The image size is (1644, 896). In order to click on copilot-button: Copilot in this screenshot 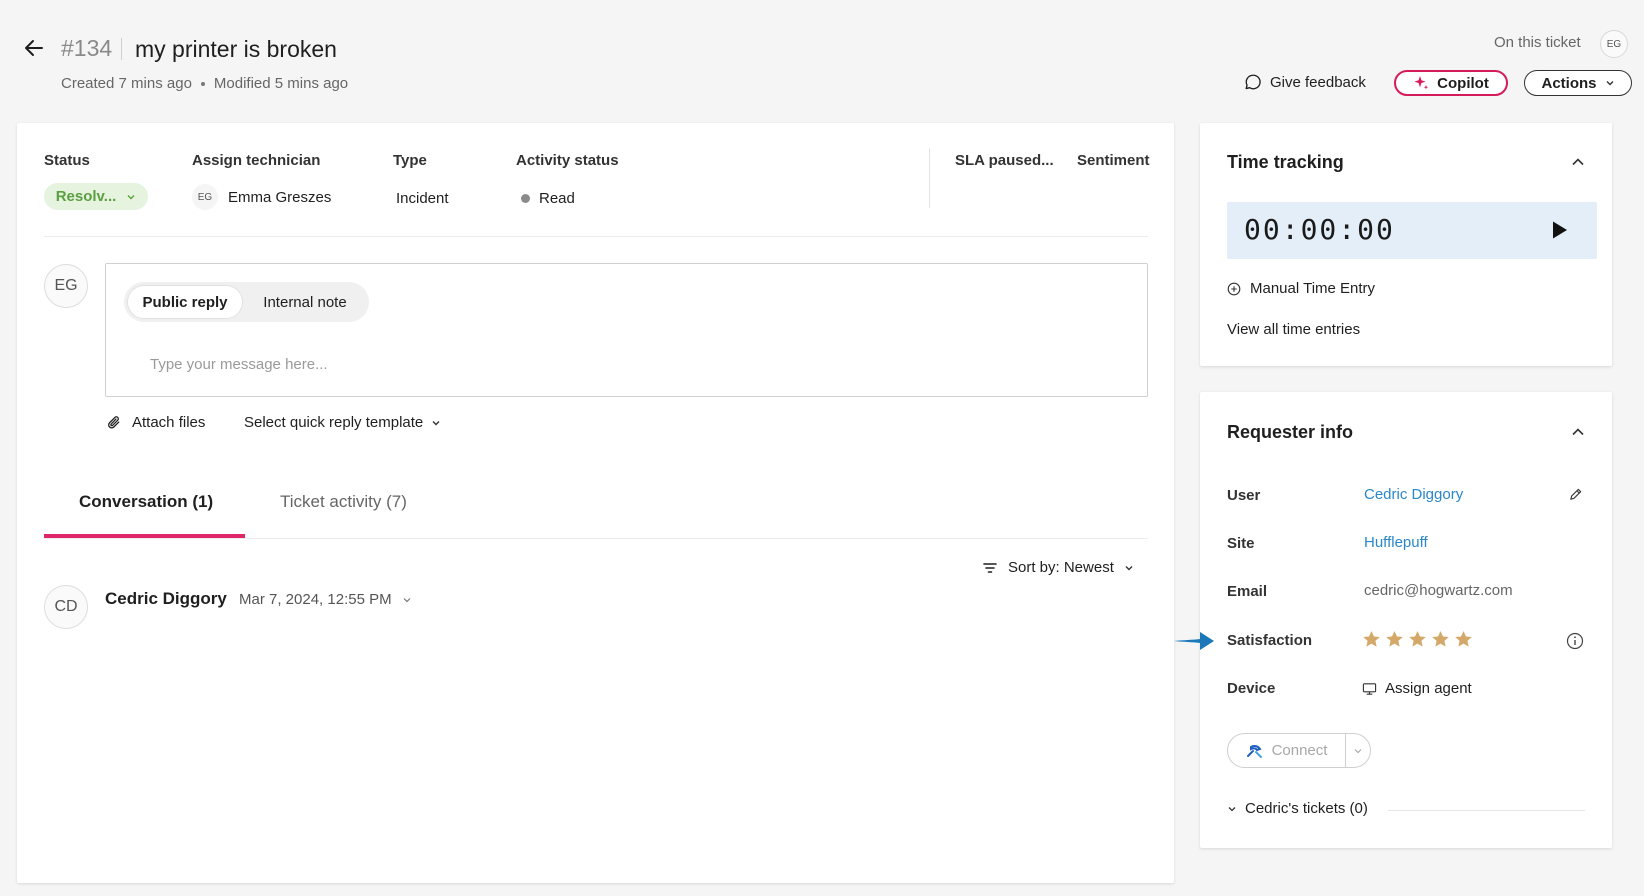, I will do `click(1451, 83)`.